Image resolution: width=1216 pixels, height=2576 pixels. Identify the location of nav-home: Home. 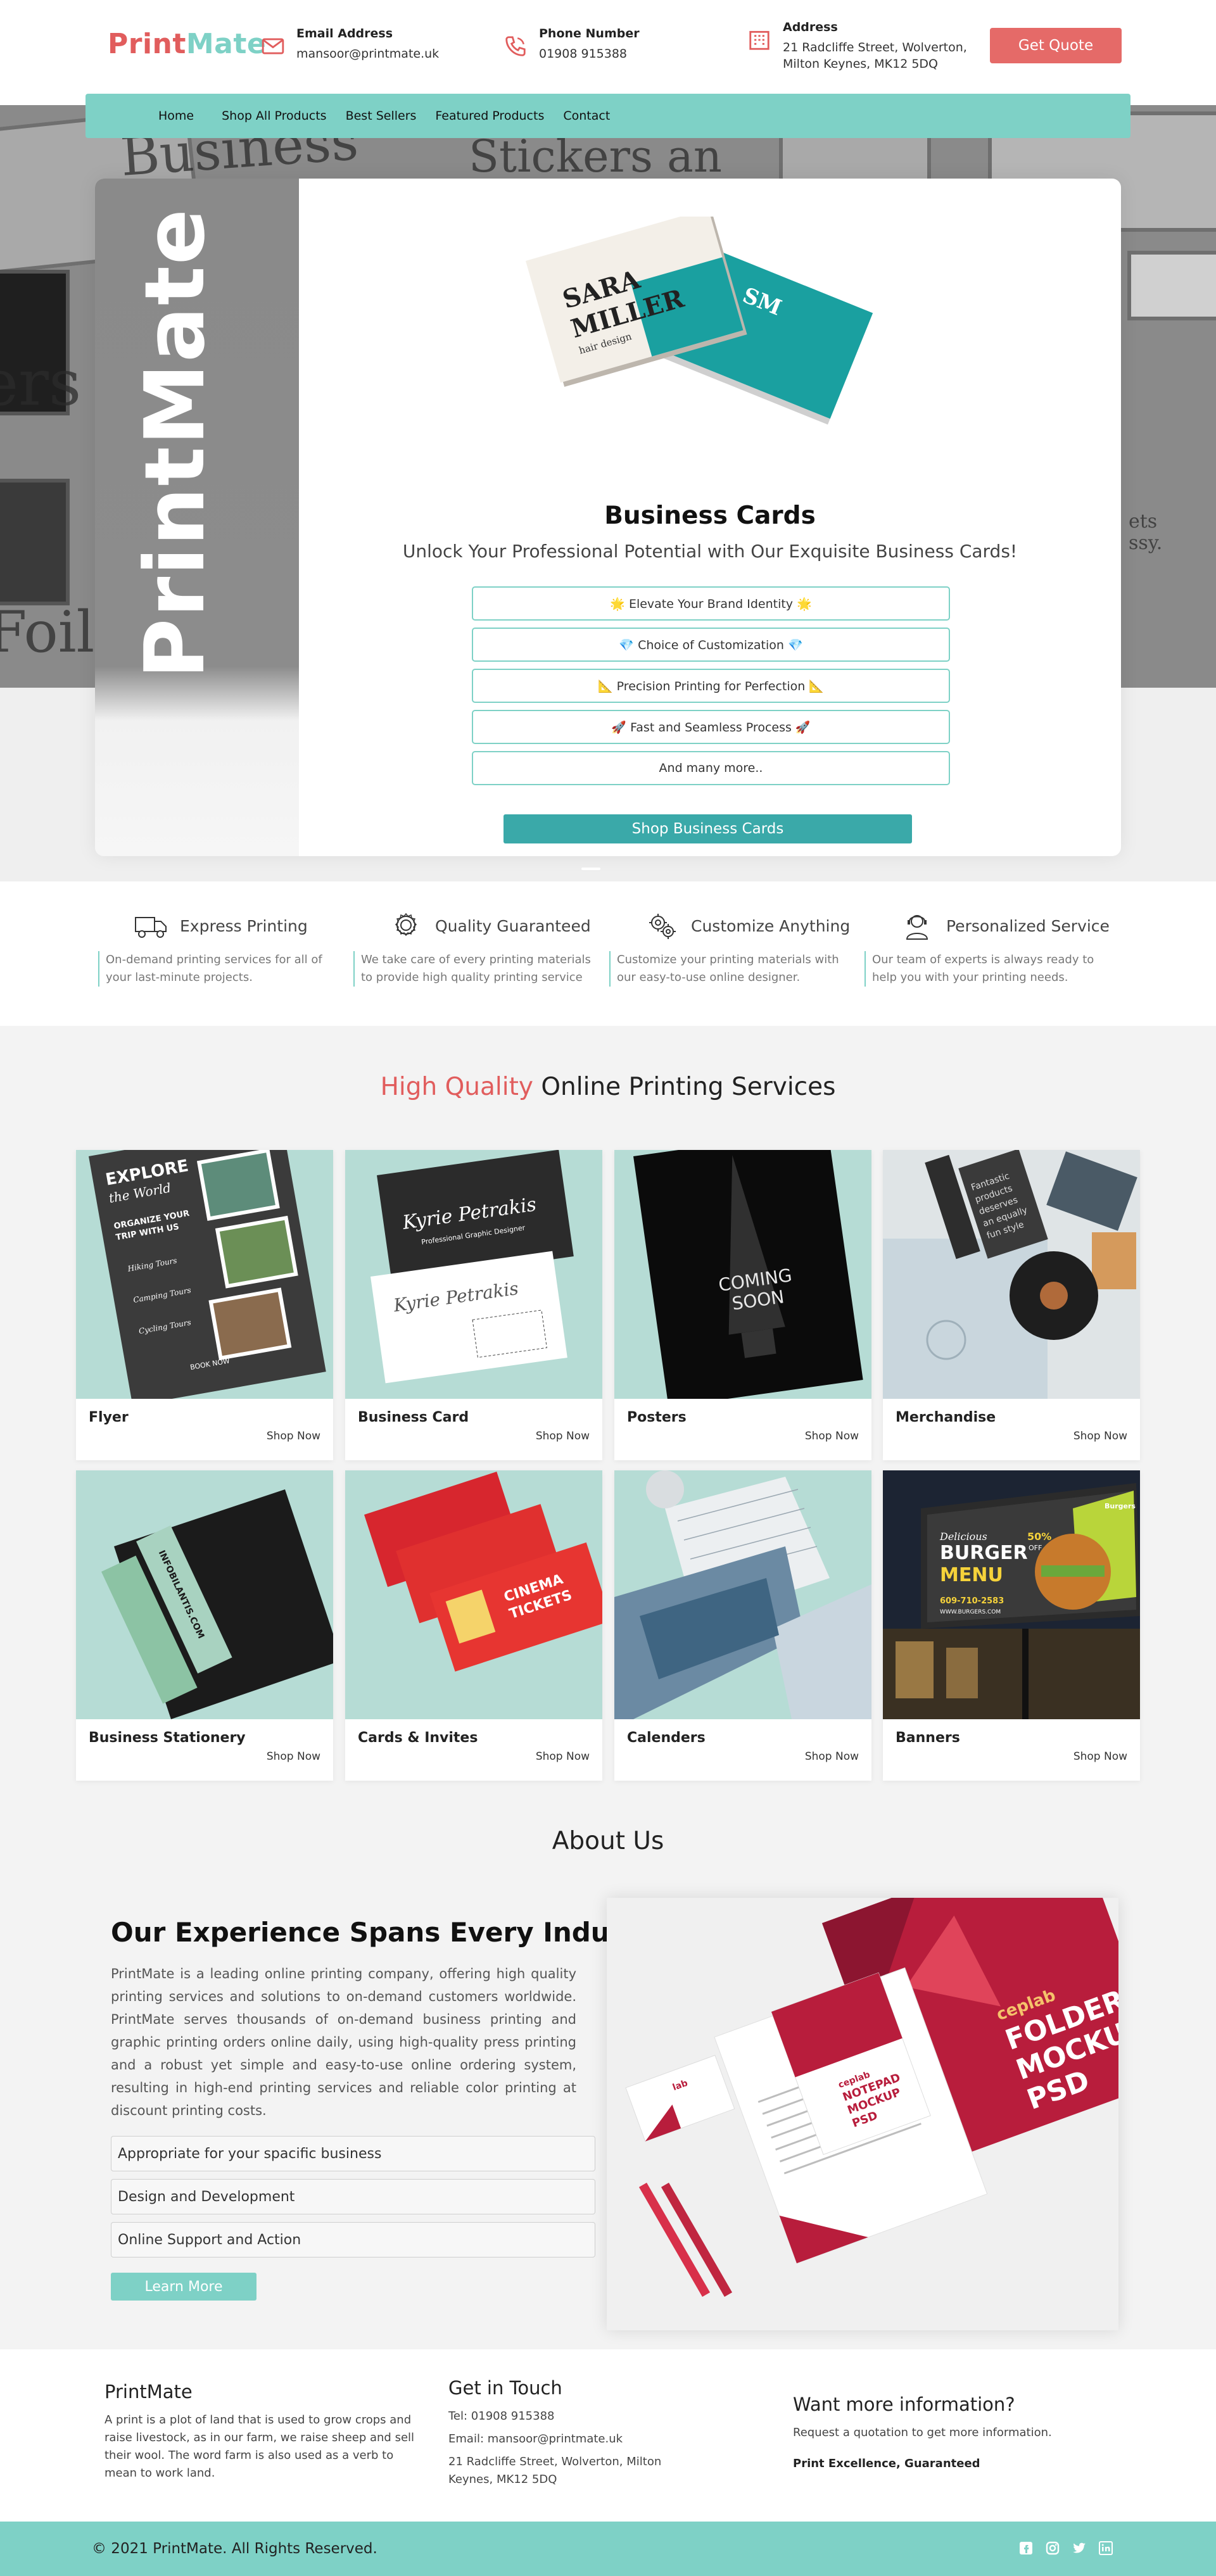
(176, 116).